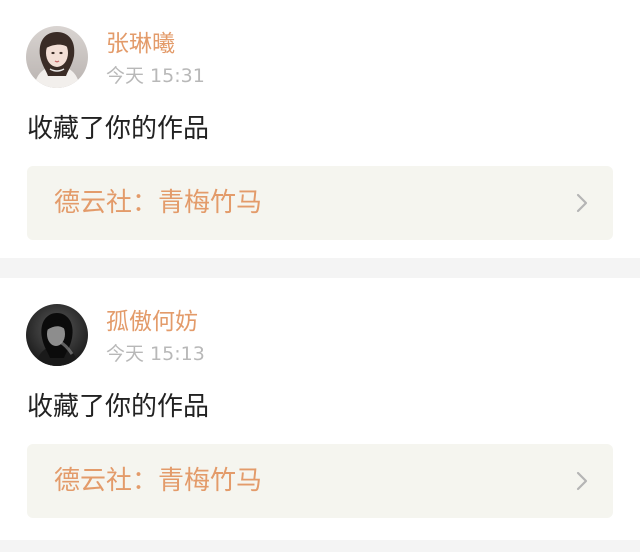  What do you see at coordinates (140, 44) in the screenshot?
I see `username: 张琳曦` at bounding box center [140, 44].